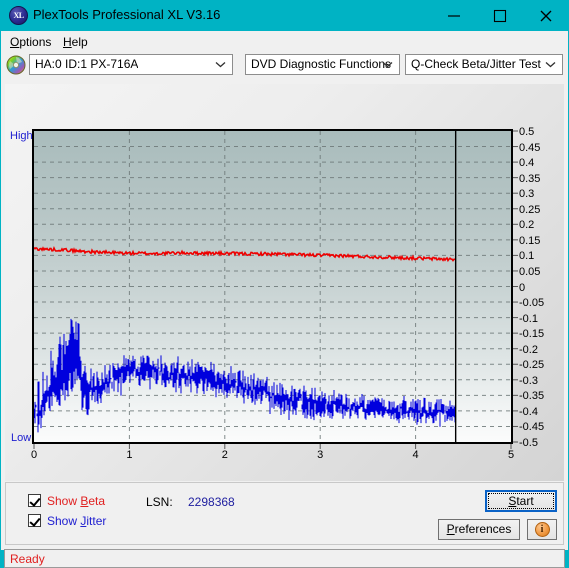 The height and width of the screenshot is (568, 569). I want to click on y-tick-label: -0.3, so click(528, 380).